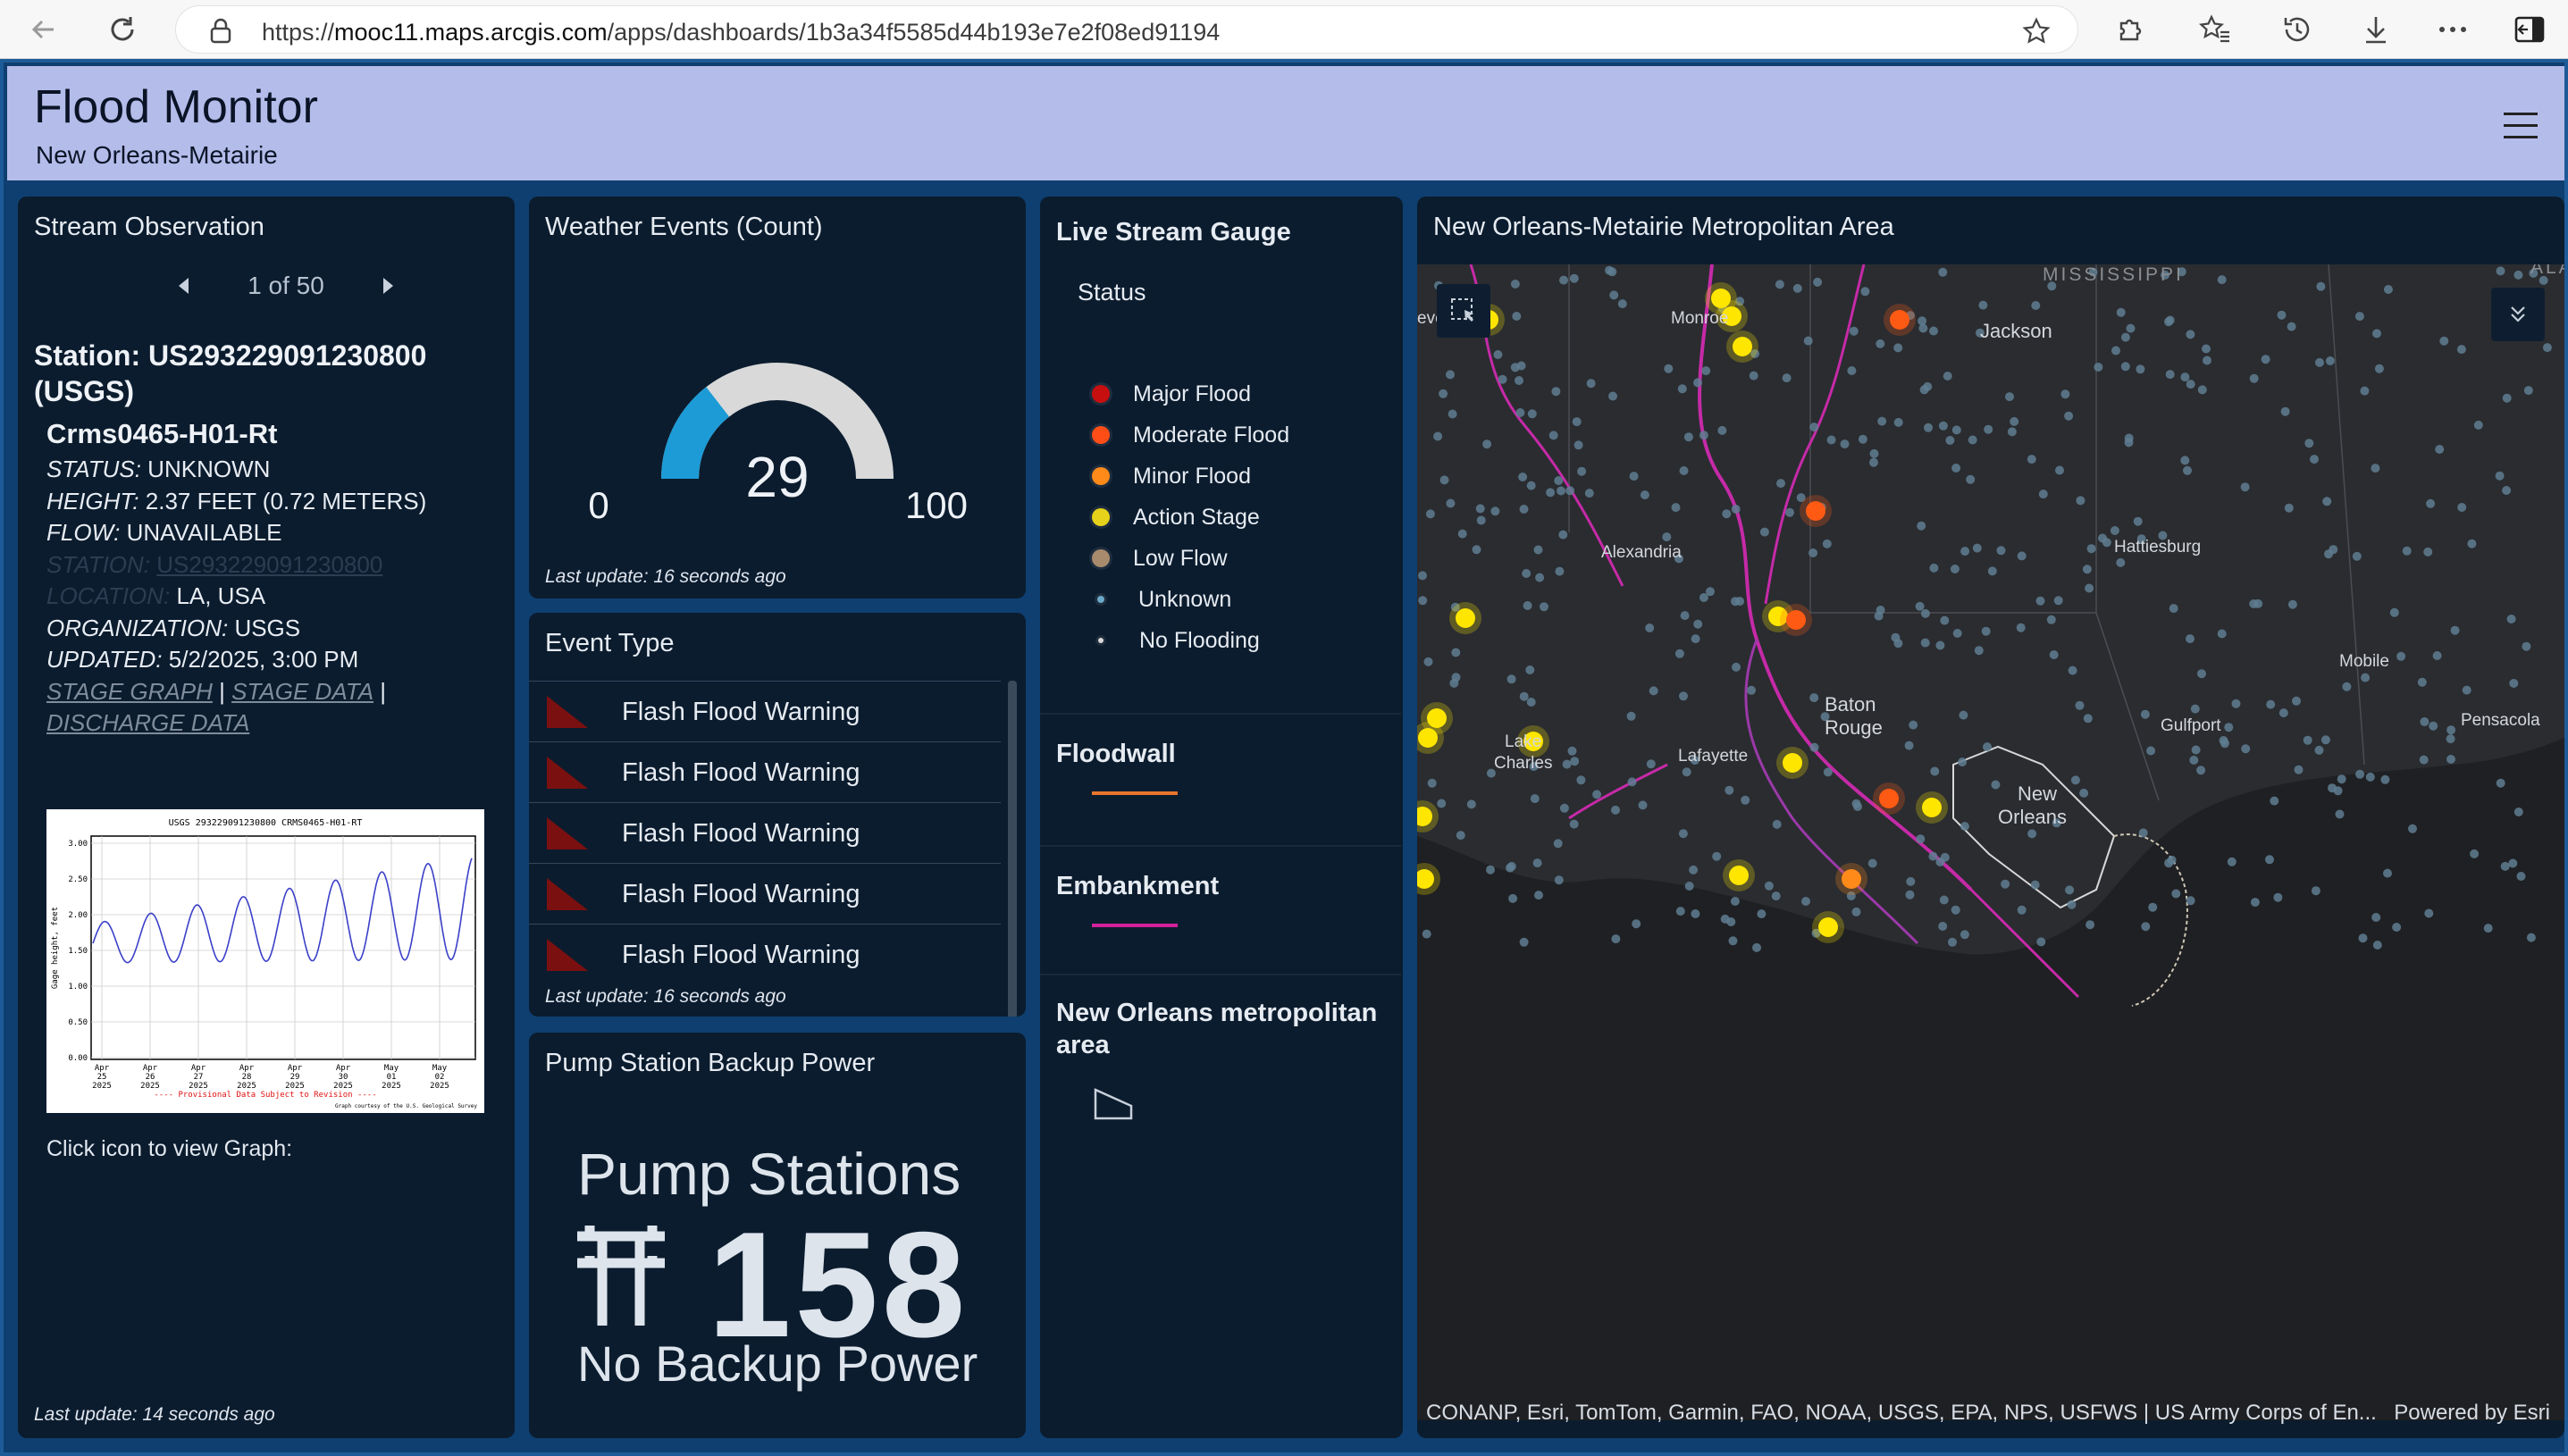 The height and width of the screenshot is (1456, 2568). I want to click on previous-icon, so click(184, 286).